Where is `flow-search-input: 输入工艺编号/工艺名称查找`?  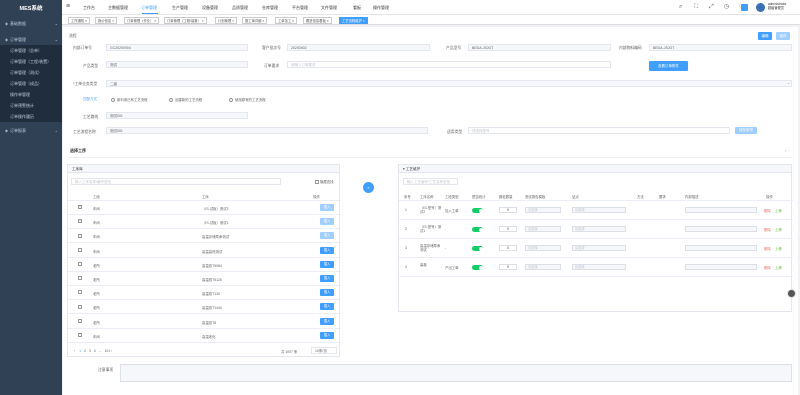
flow-search-input: 输入工艺编号/工艺名称查找 is located at coordinates (430, 181).